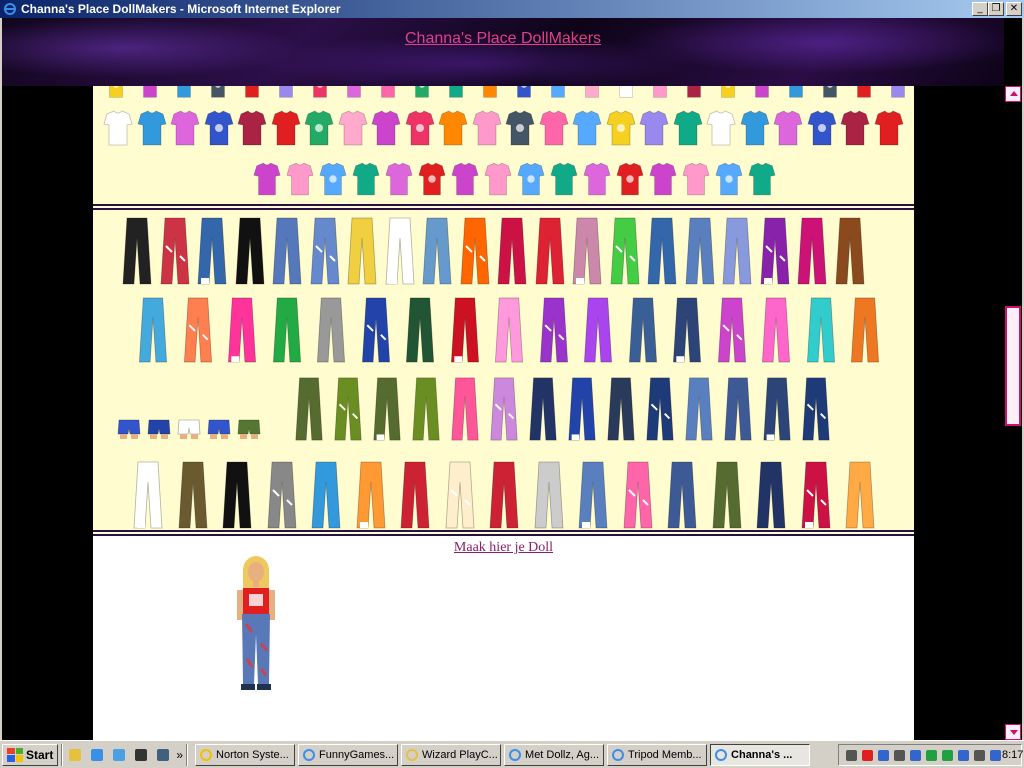  Describe the element at coordinates (1014, 9) in the screenshot. I see `close-button: ✕` at that location.